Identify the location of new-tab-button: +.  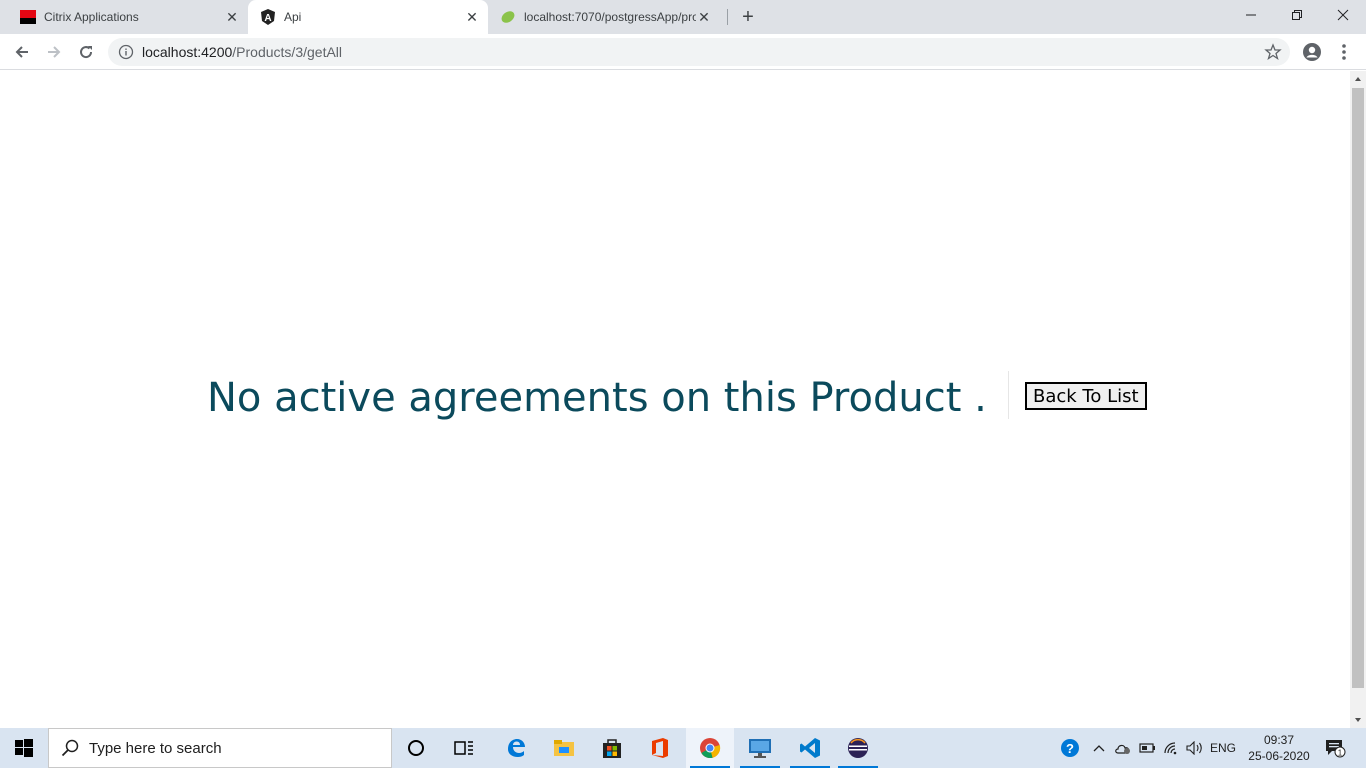
(748, 17).